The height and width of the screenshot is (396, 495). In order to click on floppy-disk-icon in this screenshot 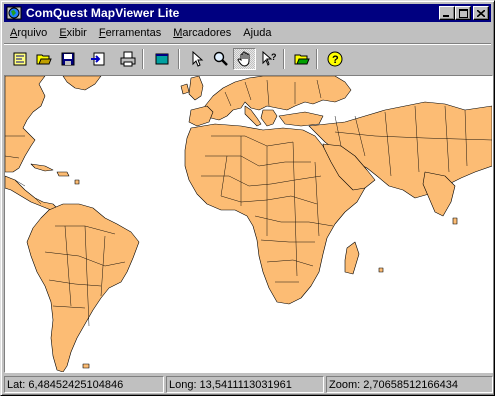, I will do `click(67, 59)`.